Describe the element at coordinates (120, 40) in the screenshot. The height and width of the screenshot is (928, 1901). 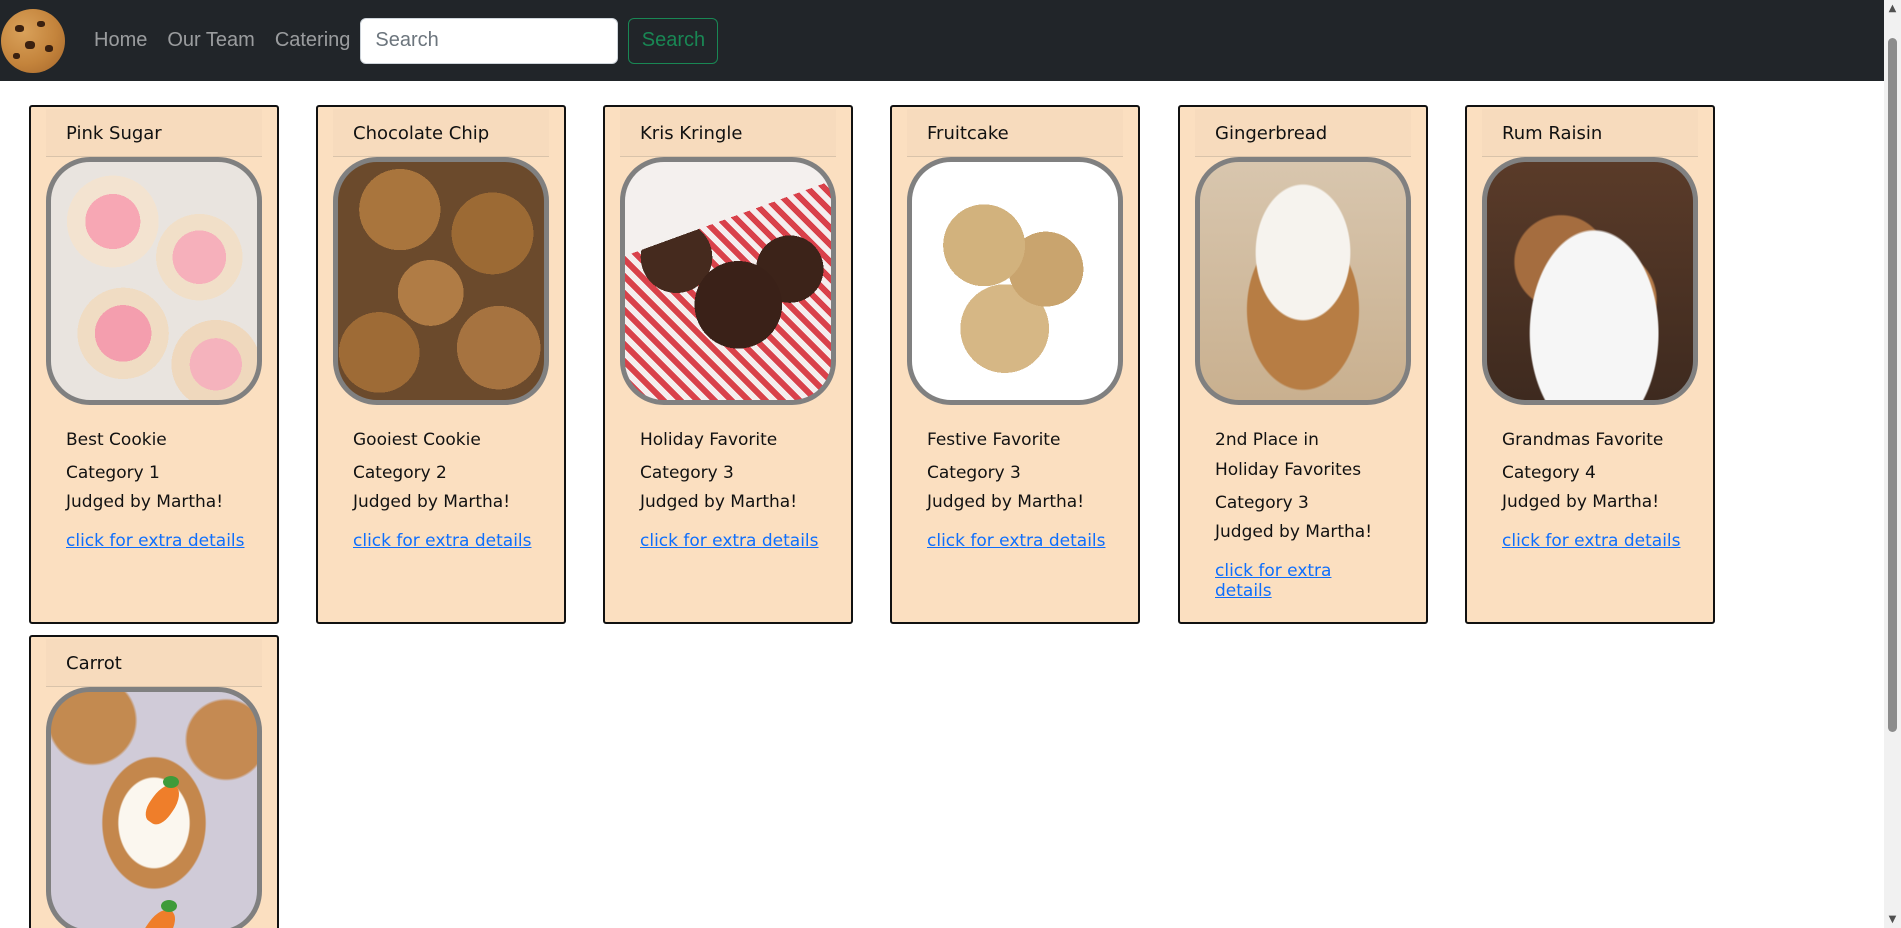
I see `nav-home-link: Home` at that location.